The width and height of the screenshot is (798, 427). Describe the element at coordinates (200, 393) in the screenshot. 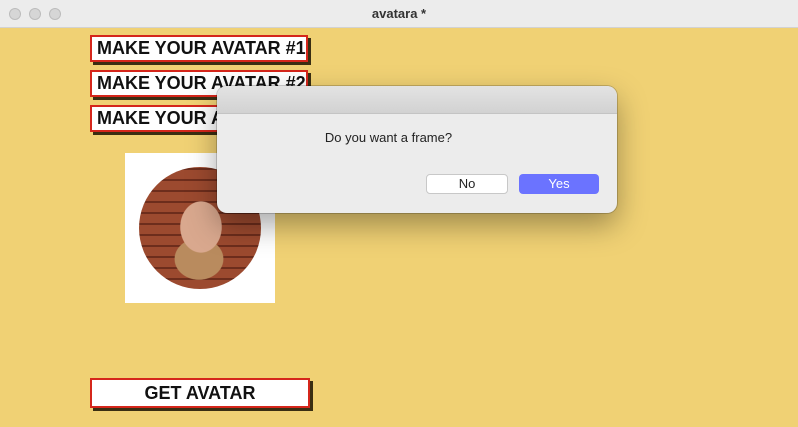

I see `get-avatar-button: GET AVATAR` at that location.